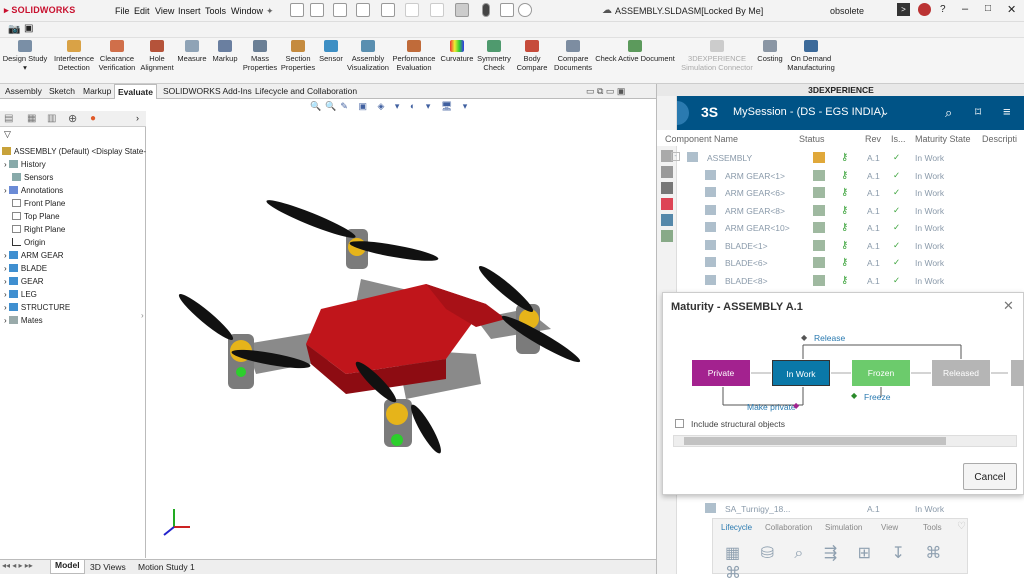 Image resolution: width=1024 pixels, height=583 pixels. What do you see at coordinates (34, 257) in the screenshot?
I see `tree-item-arm-gear: › ARM GEAR` at bounding box center [34, 257].